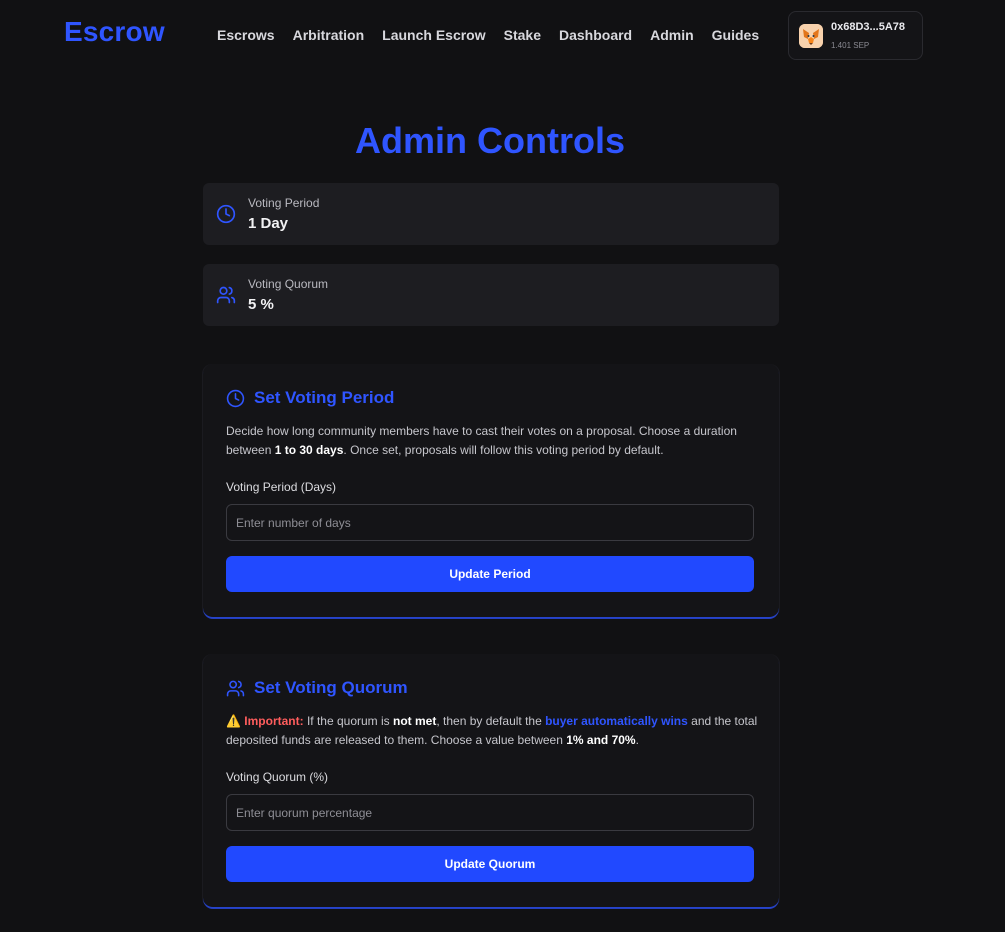  Describe the element at coordinates (490, 864) in the screenshot. I see `update-quorum-button: Update Quorum` at that location.